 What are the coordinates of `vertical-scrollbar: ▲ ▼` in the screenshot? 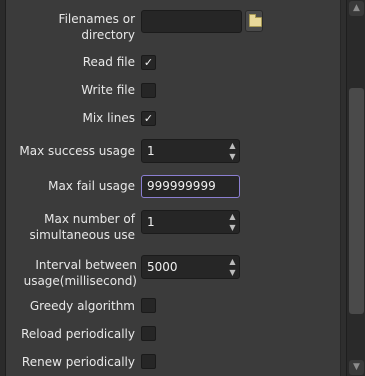 It's located at (355, 188).